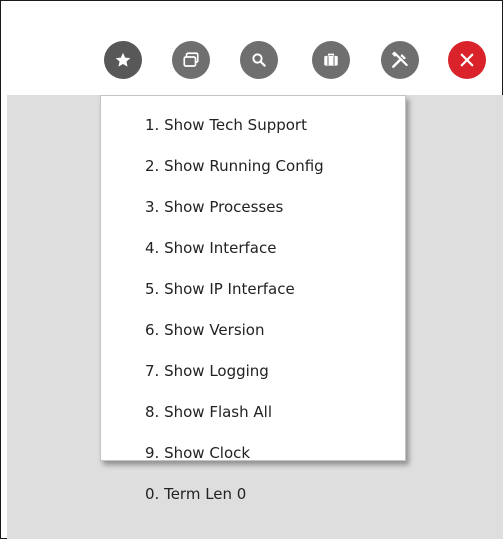 The width and height of the screenshot is (503, 539). I want to click on search-button, so click(259, 60).